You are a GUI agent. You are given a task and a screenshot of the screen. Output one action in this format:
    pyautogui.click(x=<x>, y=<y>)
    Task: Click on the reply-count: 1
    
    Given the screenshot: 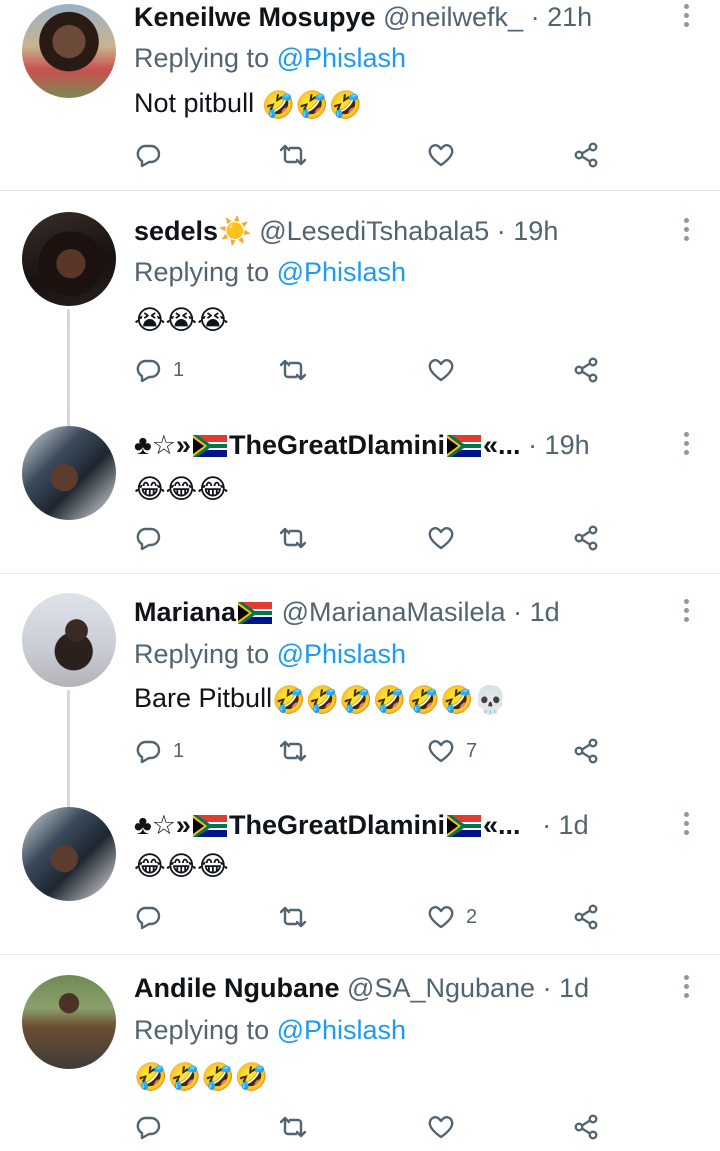 What is the action you would take?
    pyautogui.click(x=179, y=750)
    